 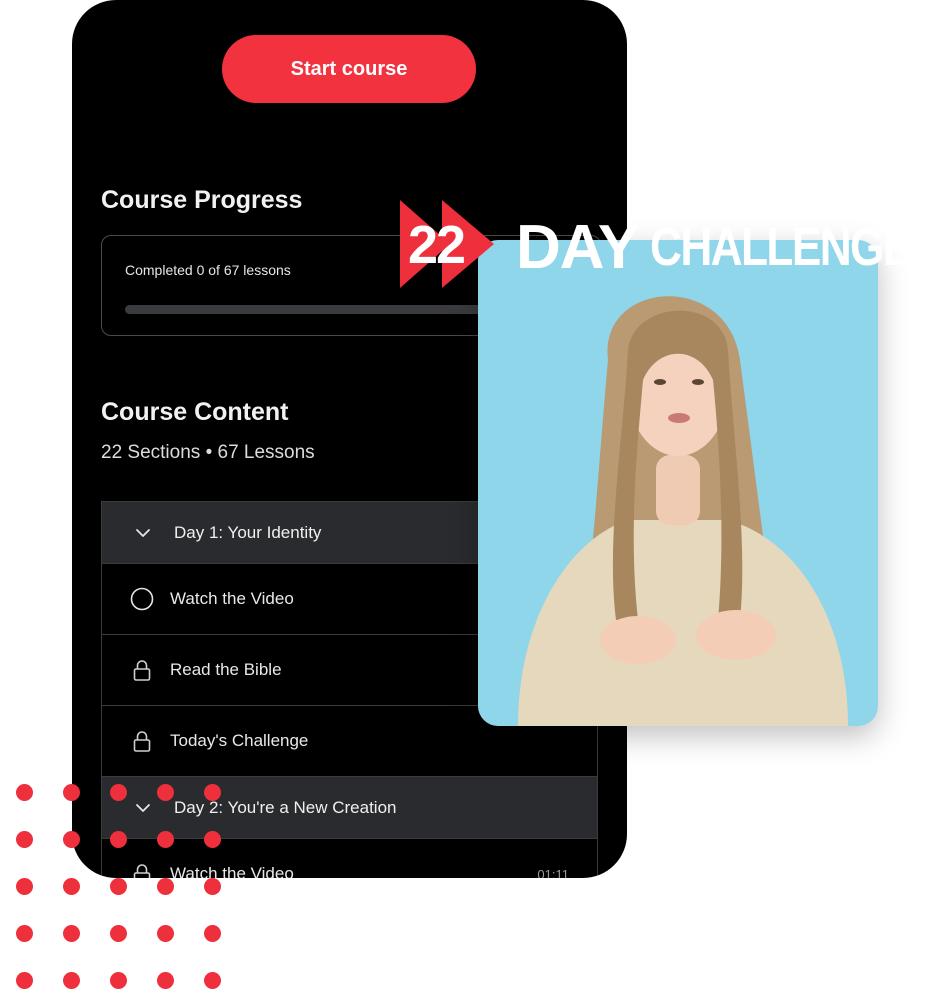 What do you see at coordinates (239, 740) in the screenshot?
I see `lesson-title: Today's Challenge` at bounding box center [239, 740].